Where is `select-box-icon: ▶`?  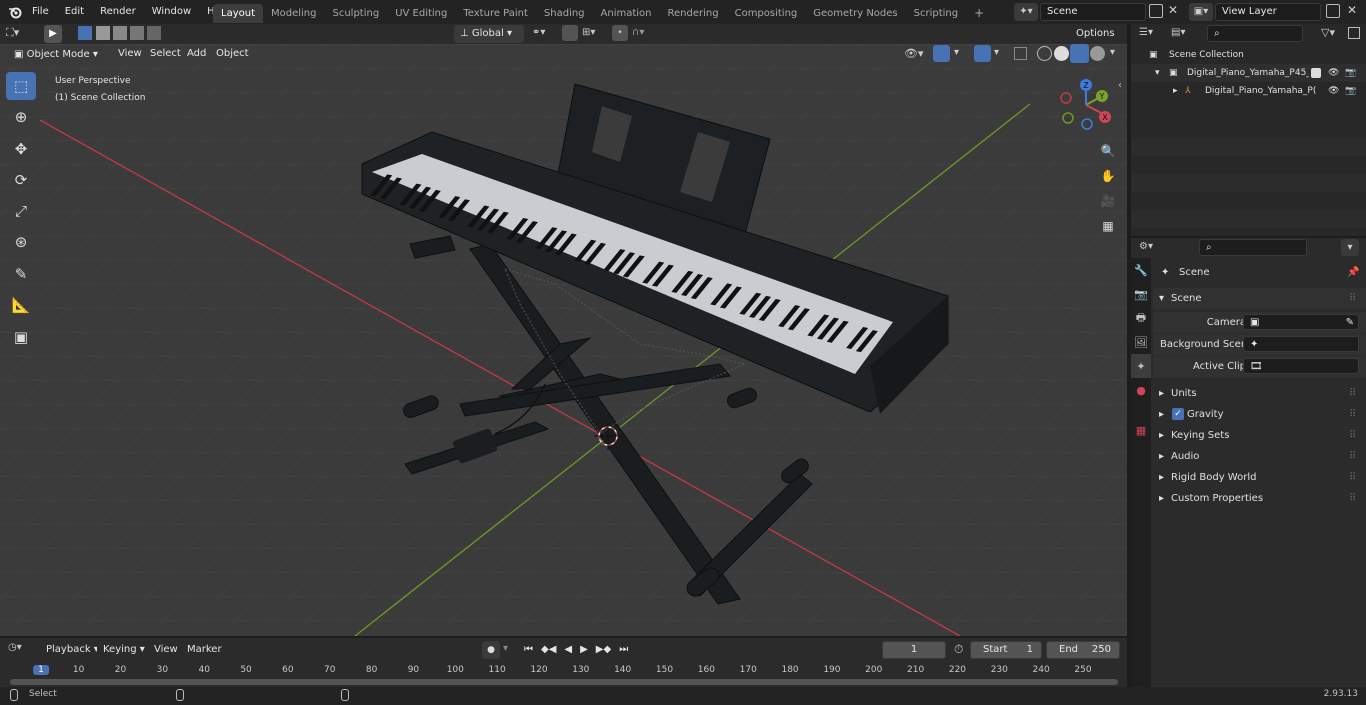
select-box-icon: ▶ is located at coordinates (53, 34).